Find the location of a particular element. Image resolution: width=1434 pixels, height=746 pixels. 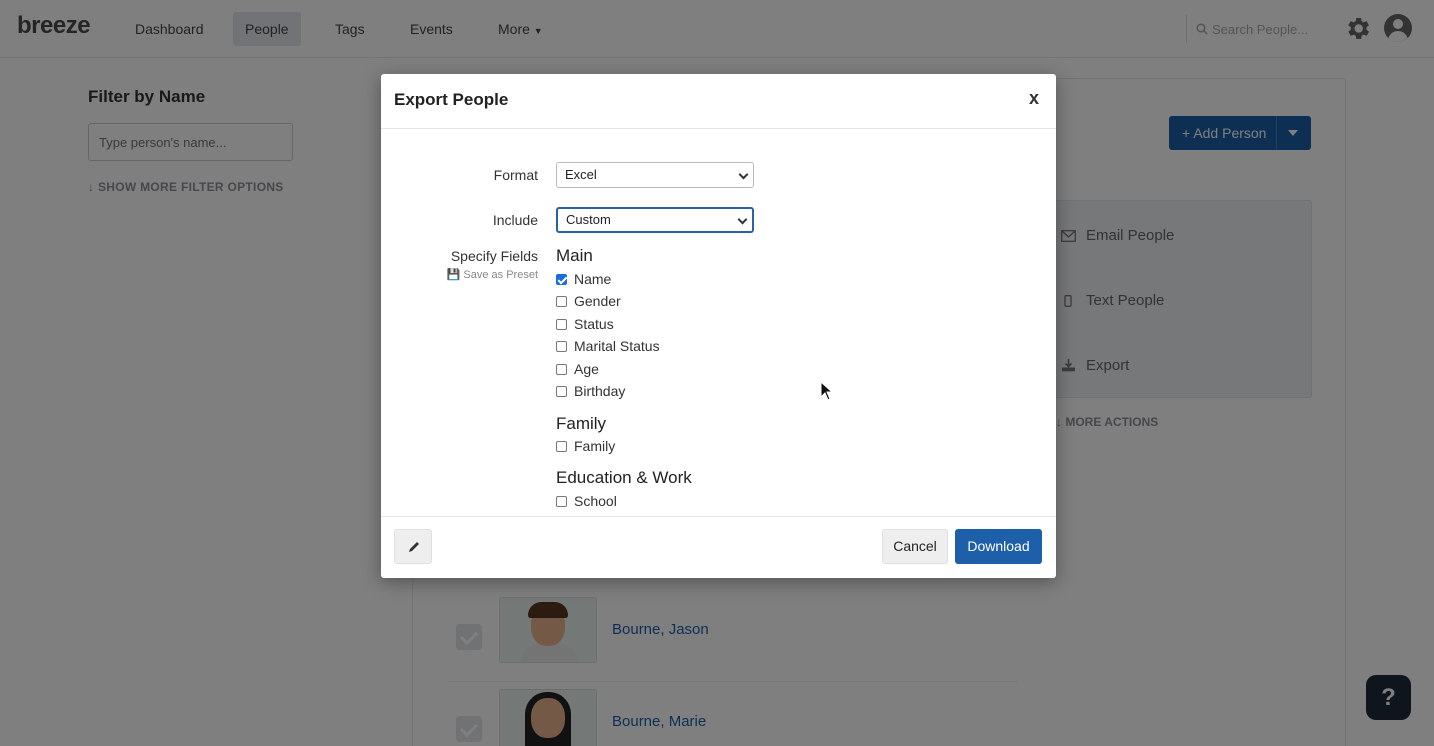

cancel-button: Cancel is located at coordinates (915, 546).